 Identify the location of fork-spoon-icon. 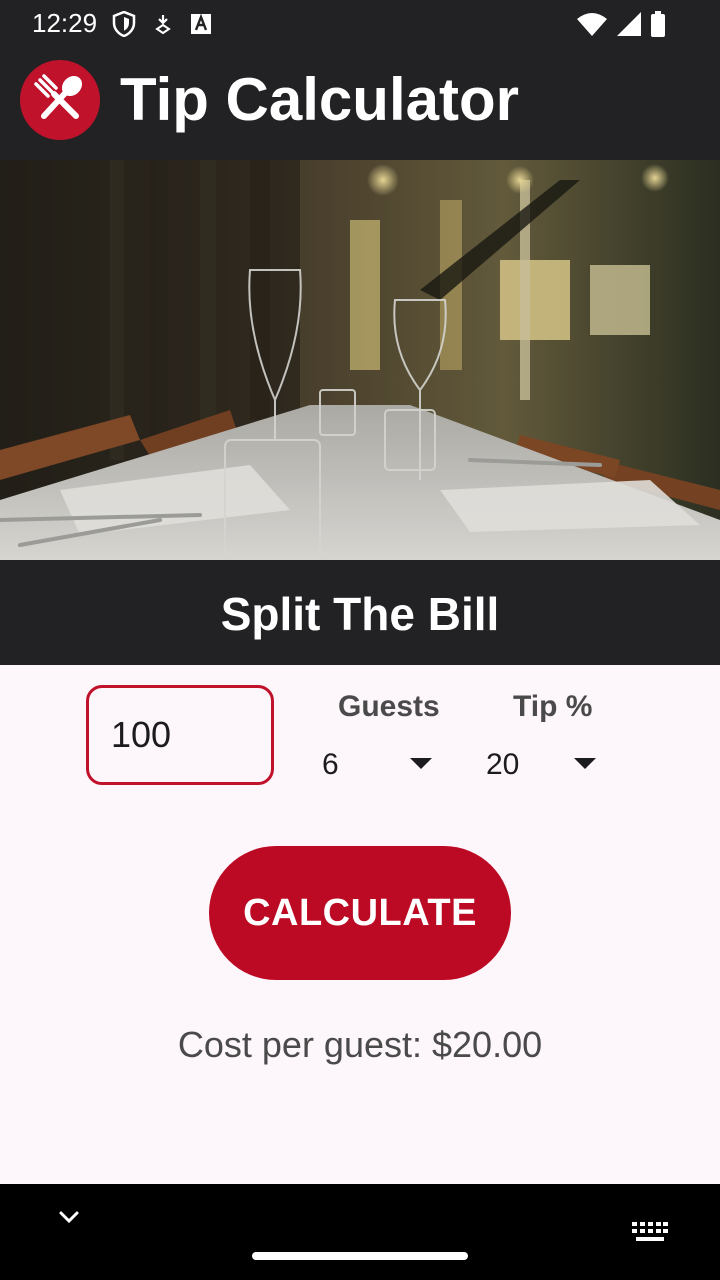
(58, 96).